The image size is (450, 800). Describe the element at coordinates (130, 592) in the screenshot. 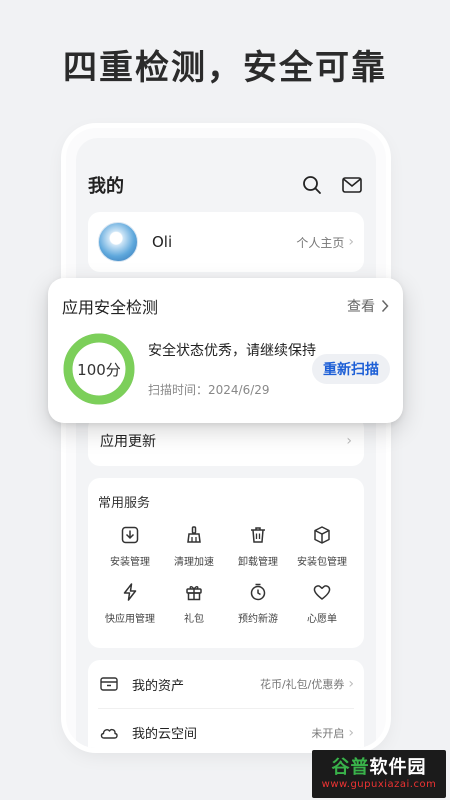

I see `bolt-icon` at that location.